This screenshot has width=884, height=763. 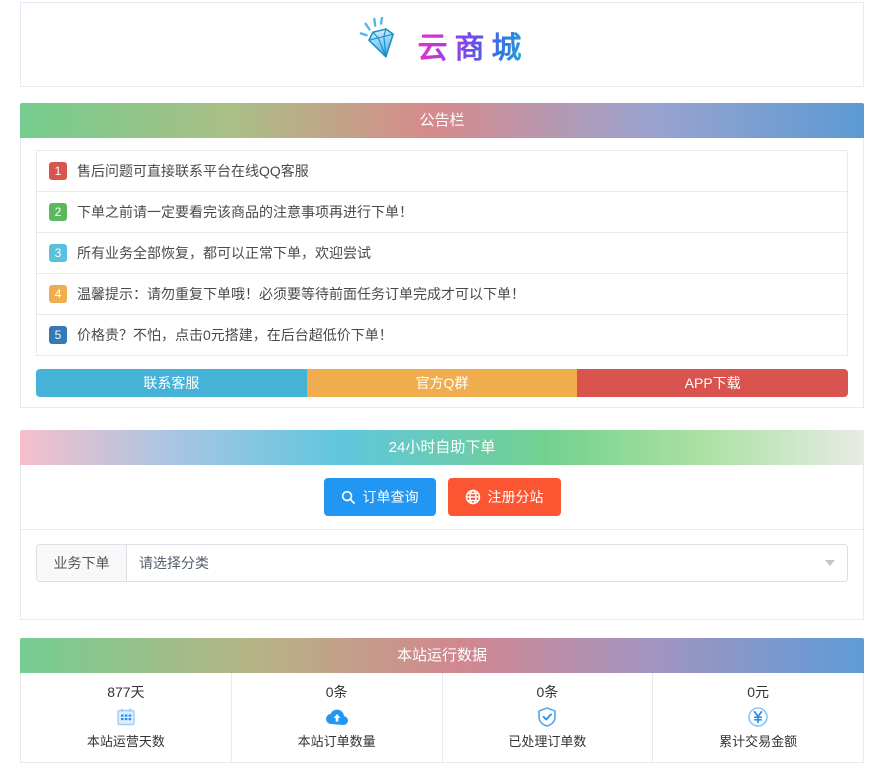 I want to click on stat-running-days: 877天 本站运营天数, so click(x=126, y=717).